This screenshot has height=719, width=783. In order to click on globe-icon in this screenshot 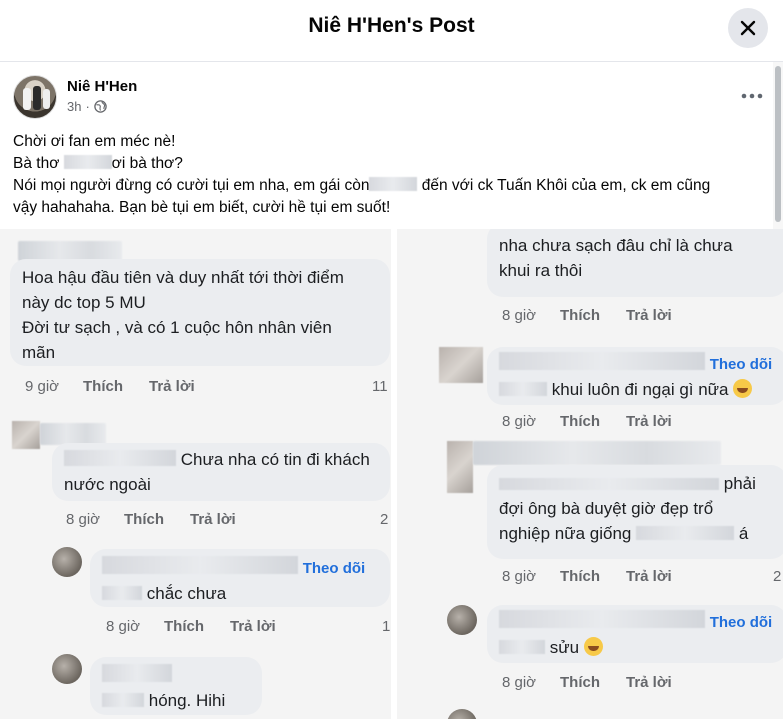, I will do `click(100, 106)`.